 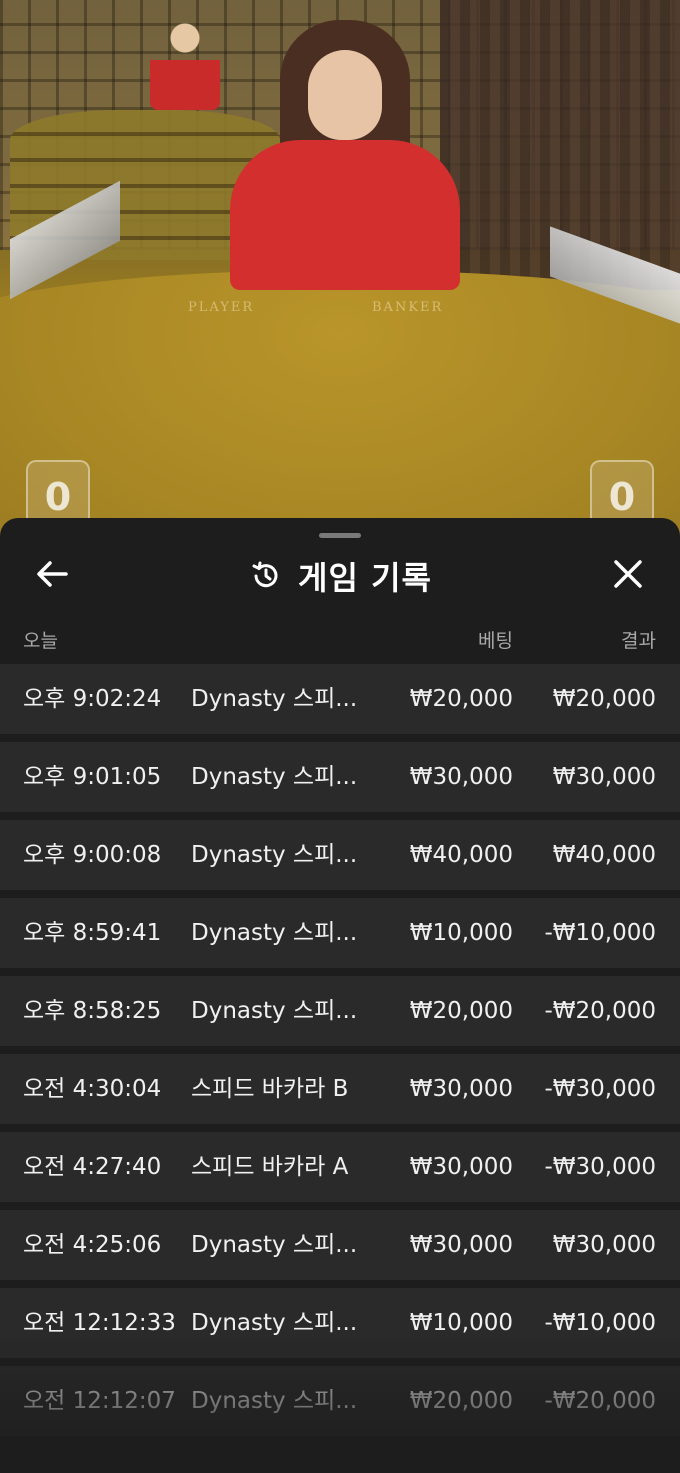 I want to click on table-label-banker: BANKER, so click(x=408, y=307).